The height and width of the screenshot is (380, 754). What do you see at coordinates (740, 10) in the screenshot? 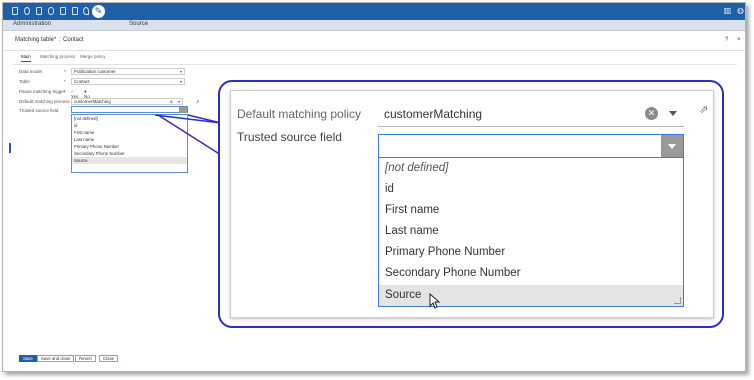
I see `user-icon: ◍` at bounding box center [740, 10].